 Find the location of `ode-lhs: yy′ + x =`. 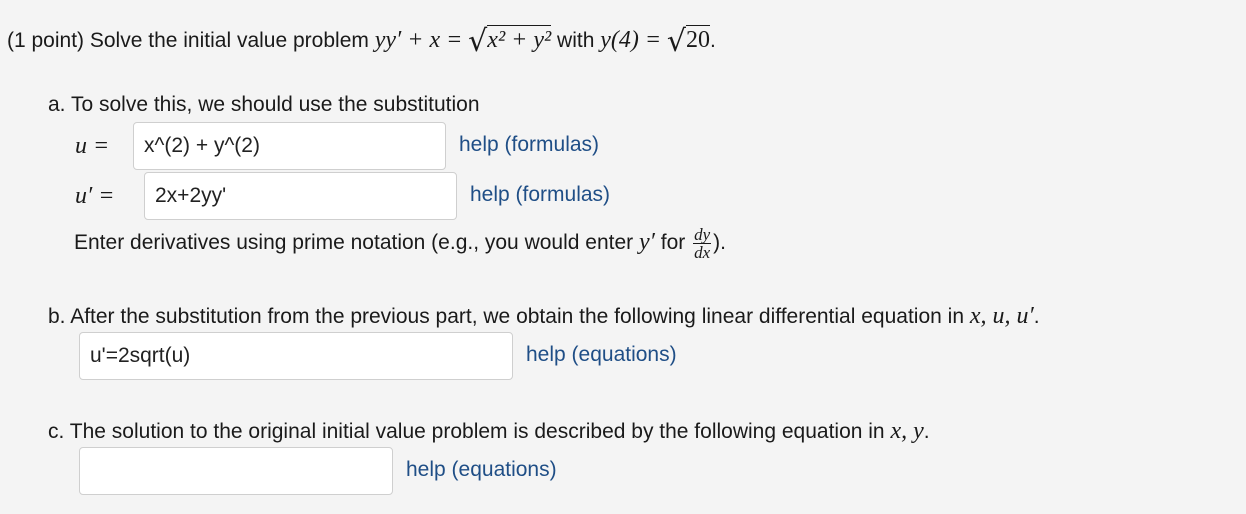

ode-lhs: yy′ + x = is located at coordinates (418, 40).